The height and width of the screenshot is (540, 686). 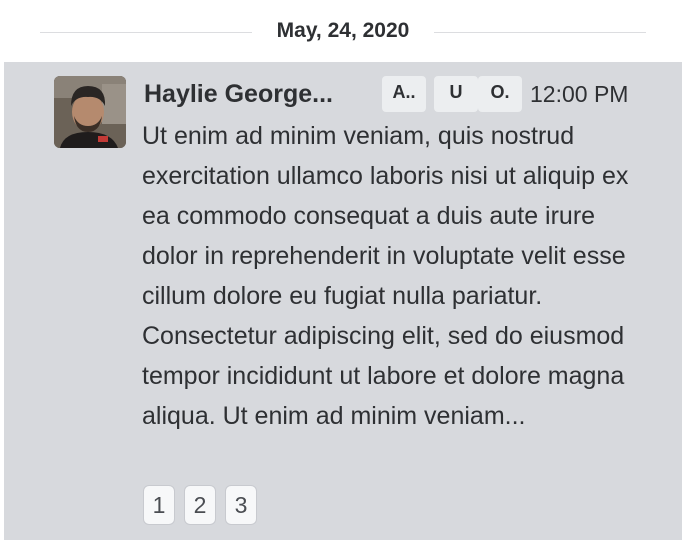 What do you see at coordinates (456, 94) in the screenshot?
I see `role-badge: U` at bounding box center [456, 94].